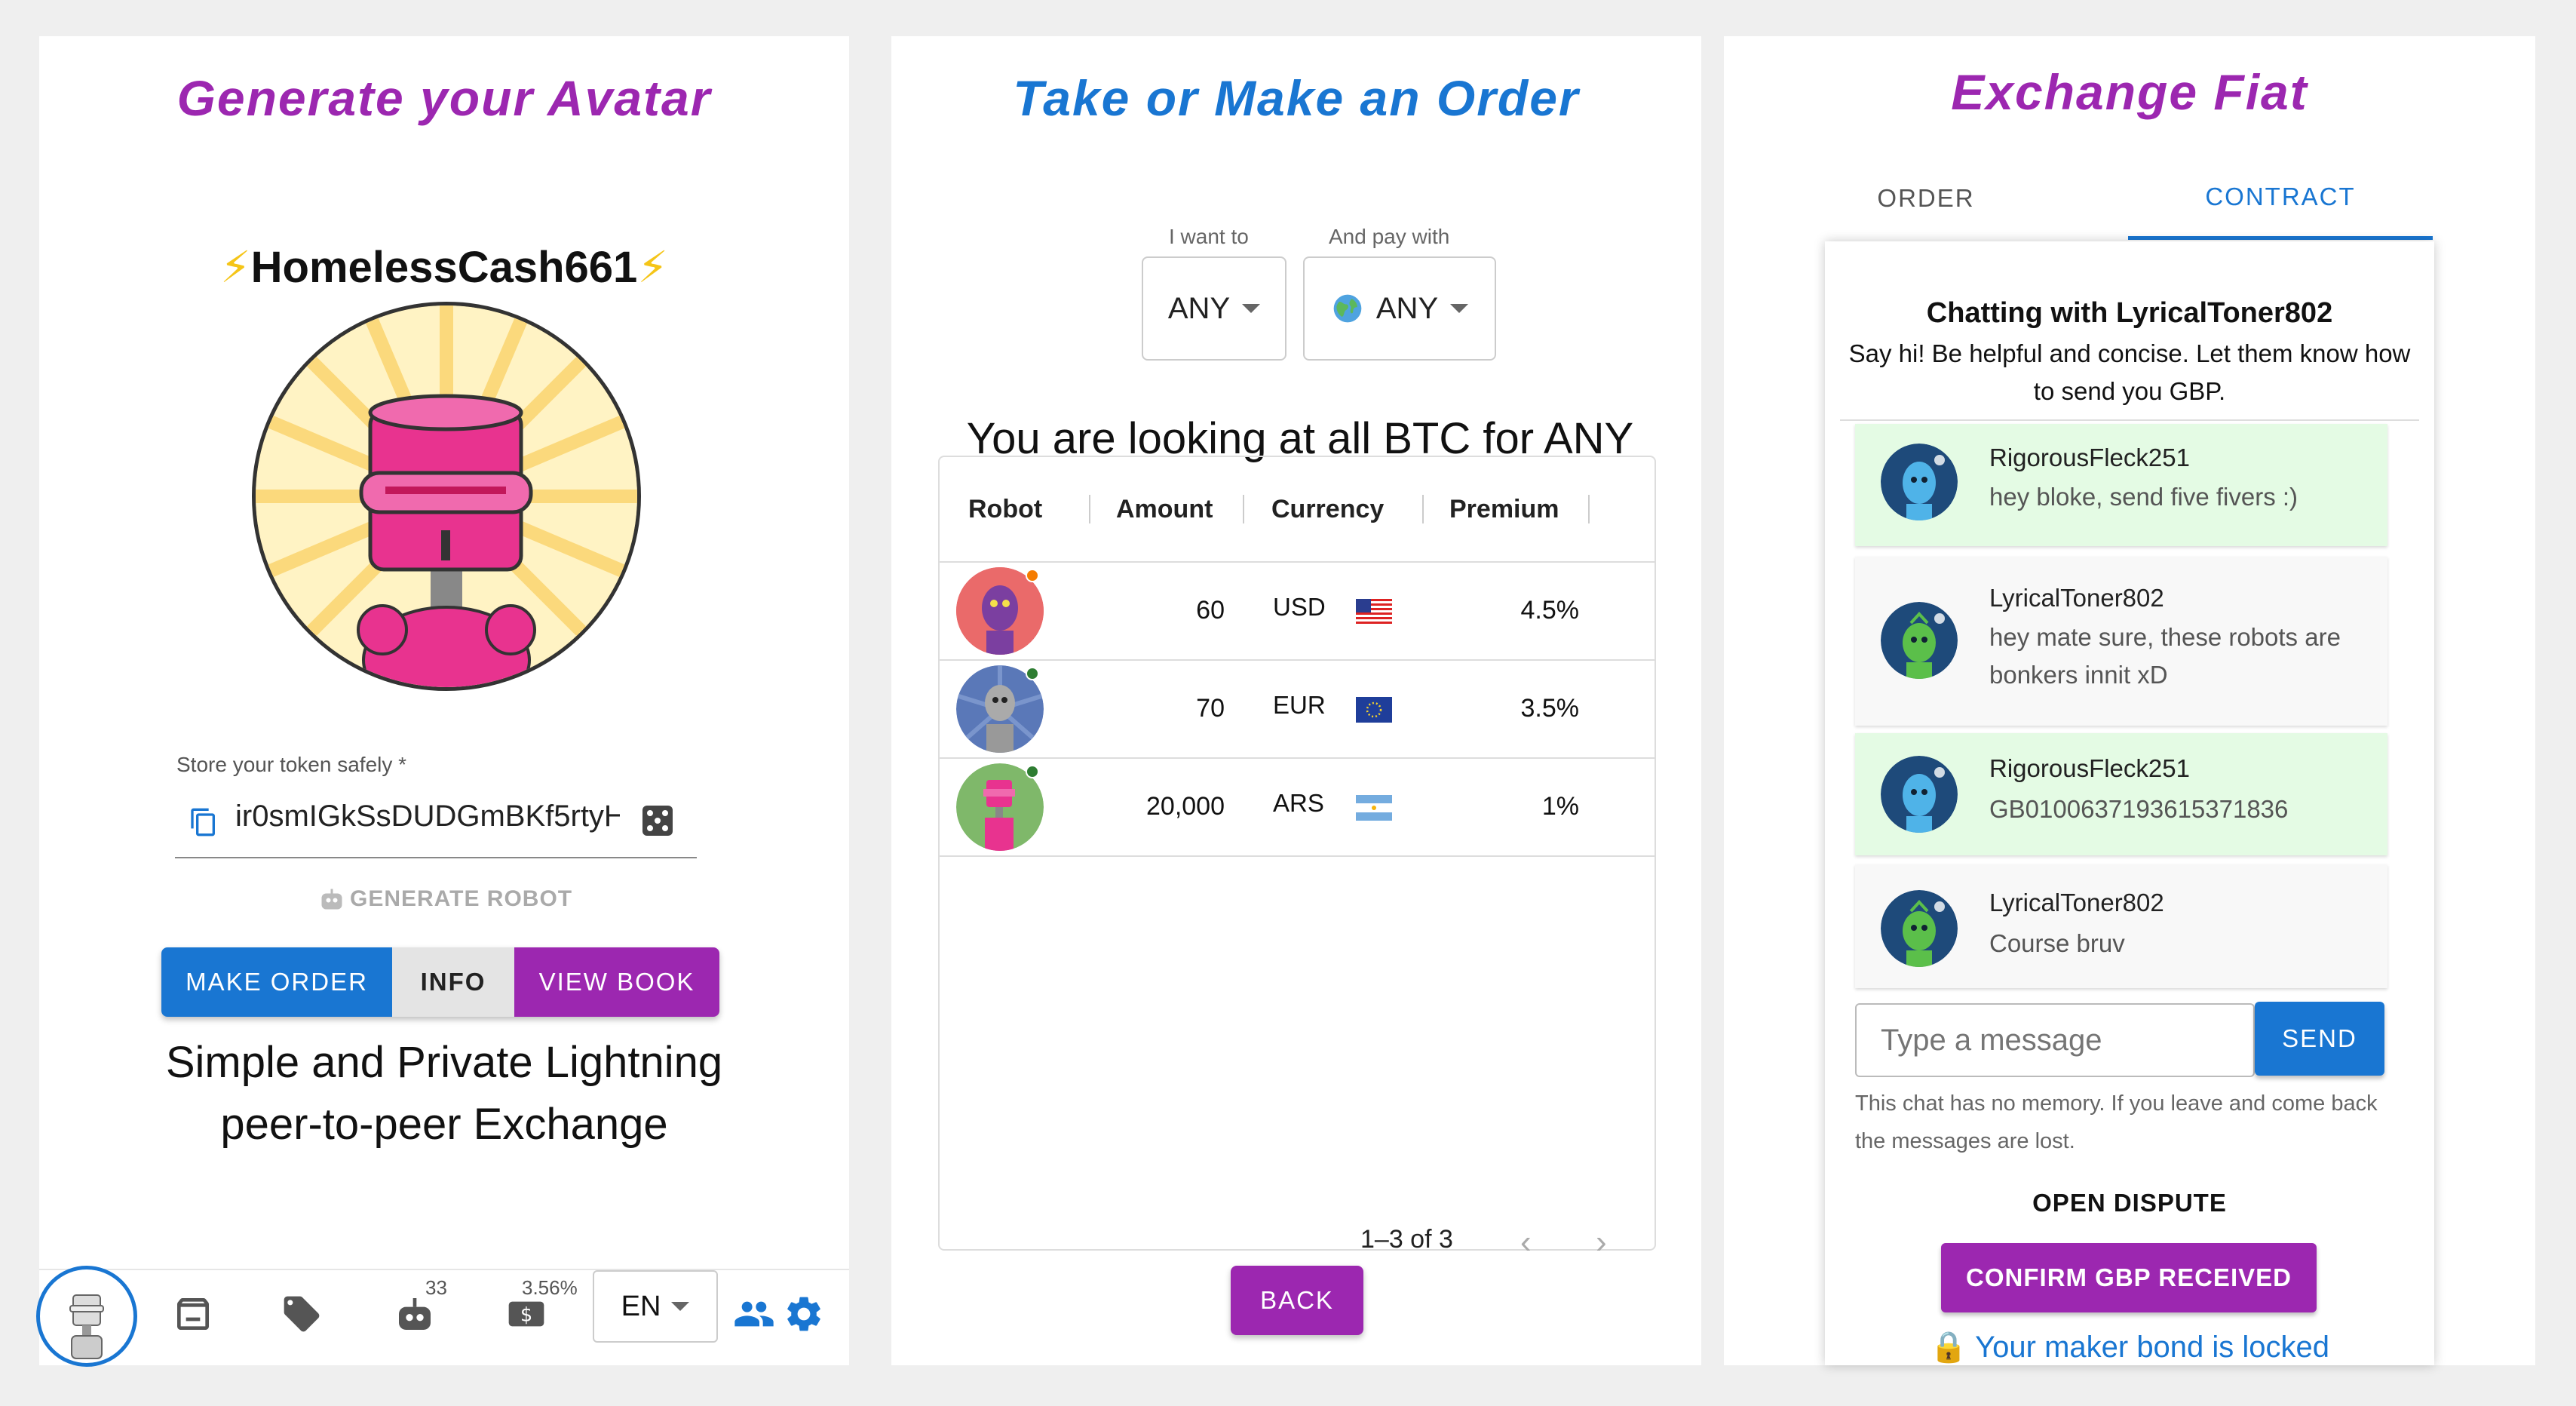 The width and height of the screenshot is (2576, 1406). What do you see at coordinates (1550, 610) in the screenshot?
I see `premium-cell: 4.5%` at bounding box center [1550, 610].